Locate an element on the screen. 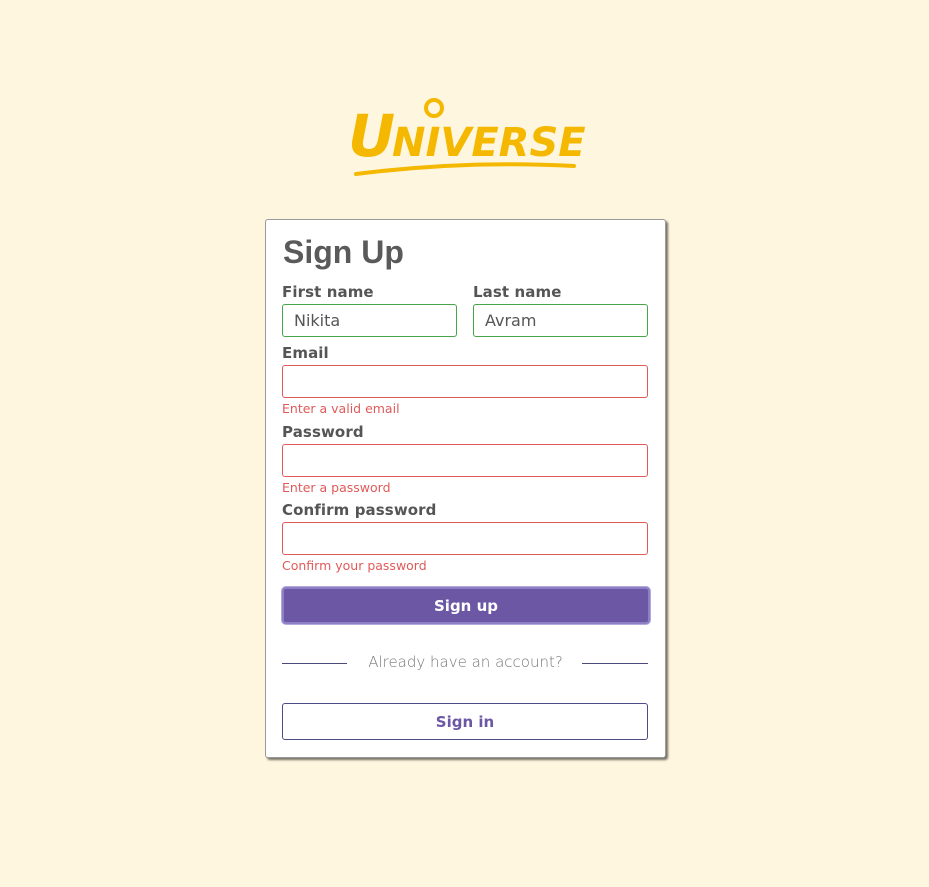  confirm-password-error: Confirm your password is located at coordinates (354, 565).